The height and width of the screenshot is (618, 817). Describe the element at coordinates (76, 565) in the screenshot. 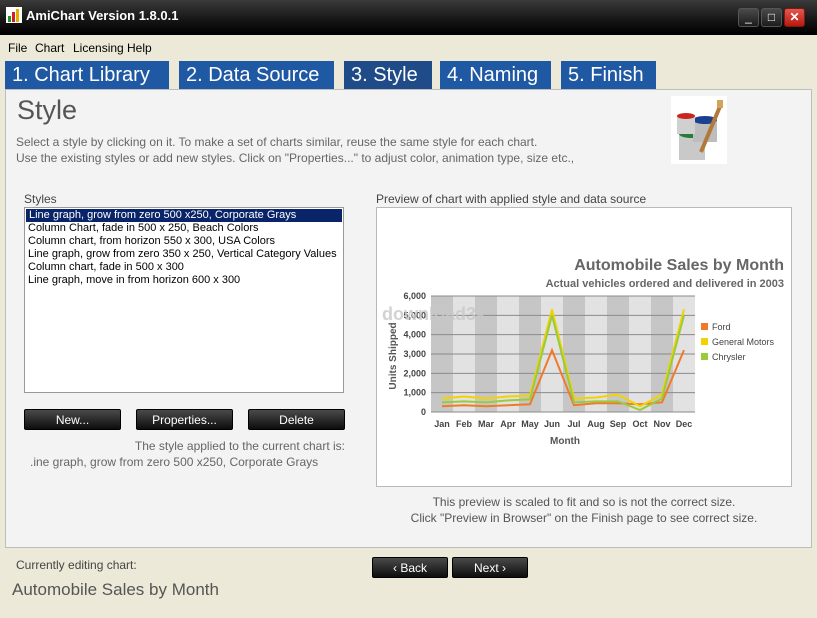

I see `editing-label: Currently editing chart:` at that location.